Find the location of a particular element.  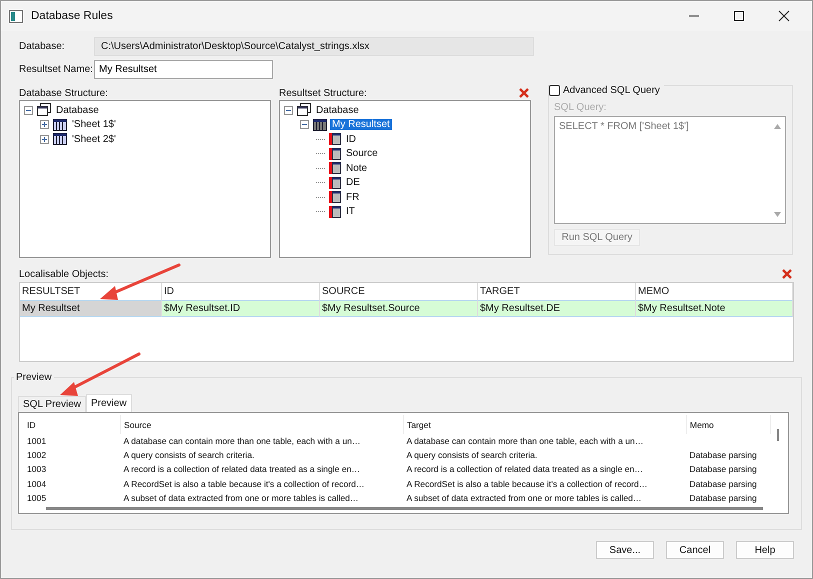

advanced-sql-label: Advanced SQL Query is located at coordinates (611, 90).